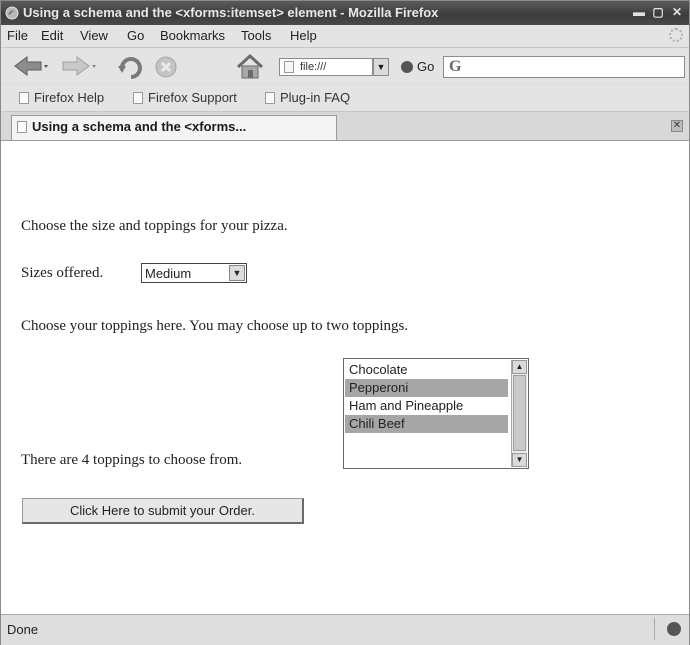  Describe the element at coordinates (654, 629) in the screenshot. I see `status-separator` at that location.